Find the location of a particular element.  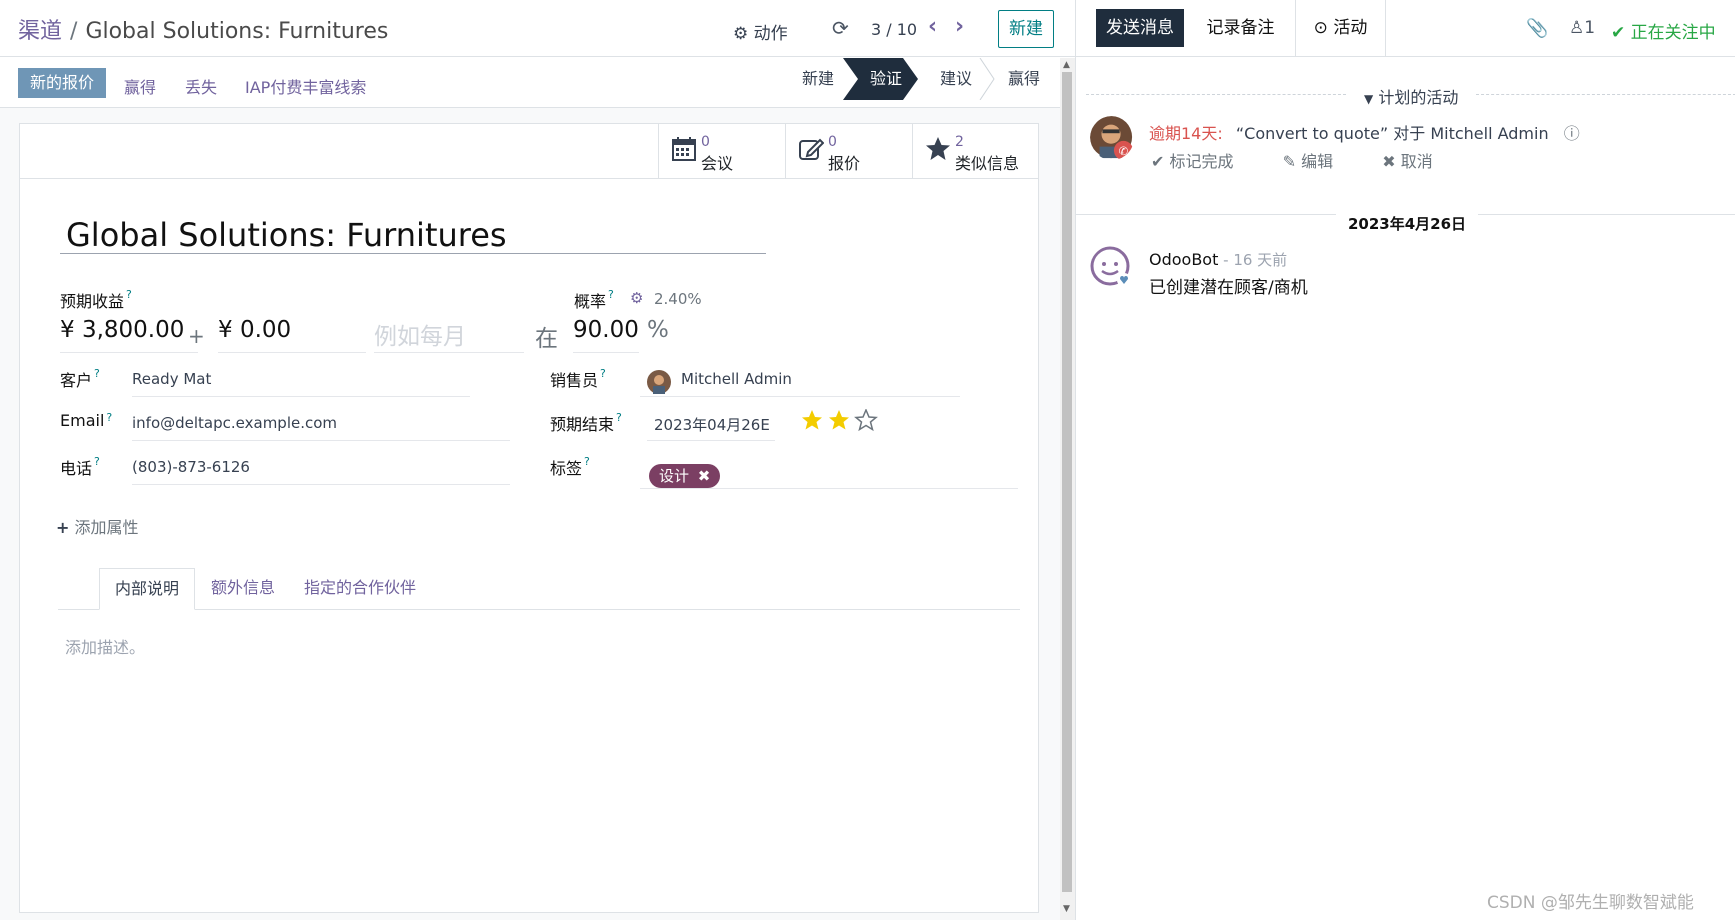

tag-badge: 设计 ✖ is located at coordinates (685, 476).